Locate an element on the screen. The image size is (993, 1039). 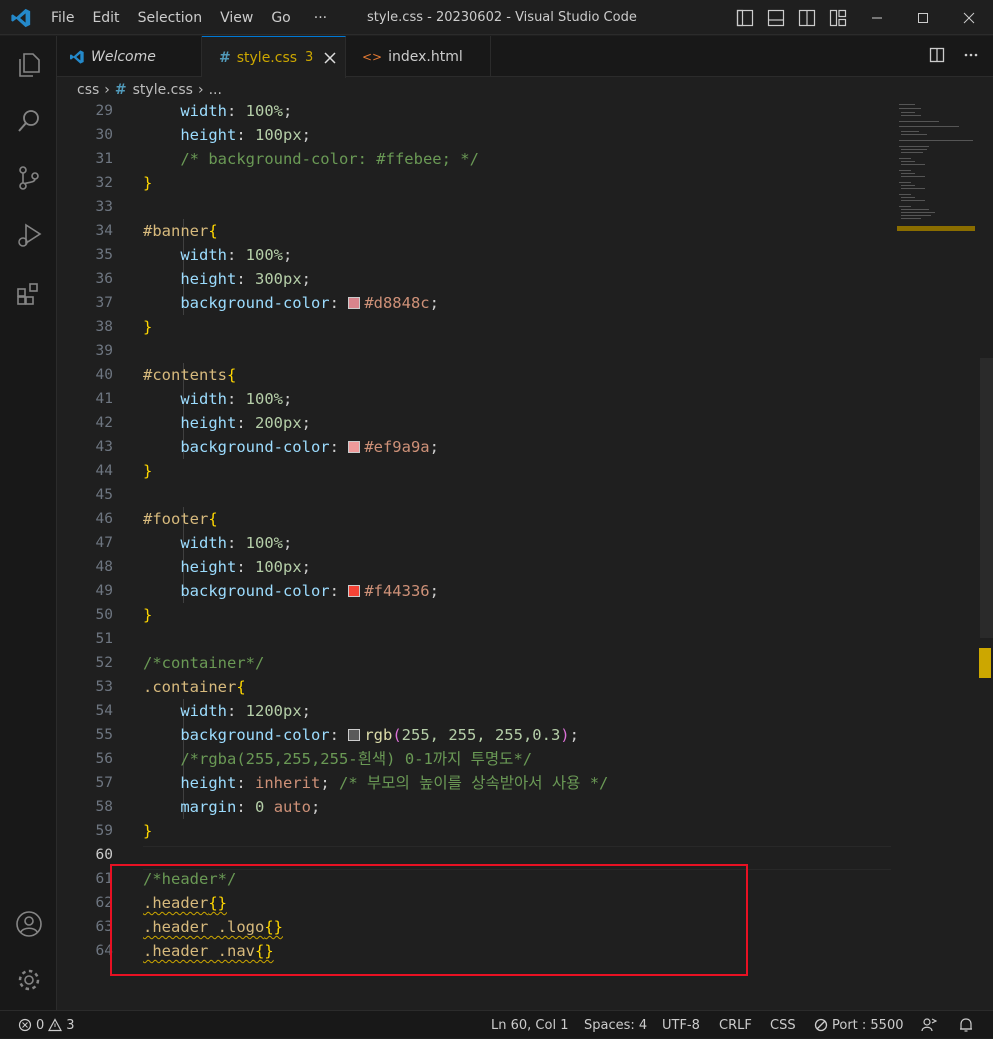
maximize-button is located at coordinates (923, 17).